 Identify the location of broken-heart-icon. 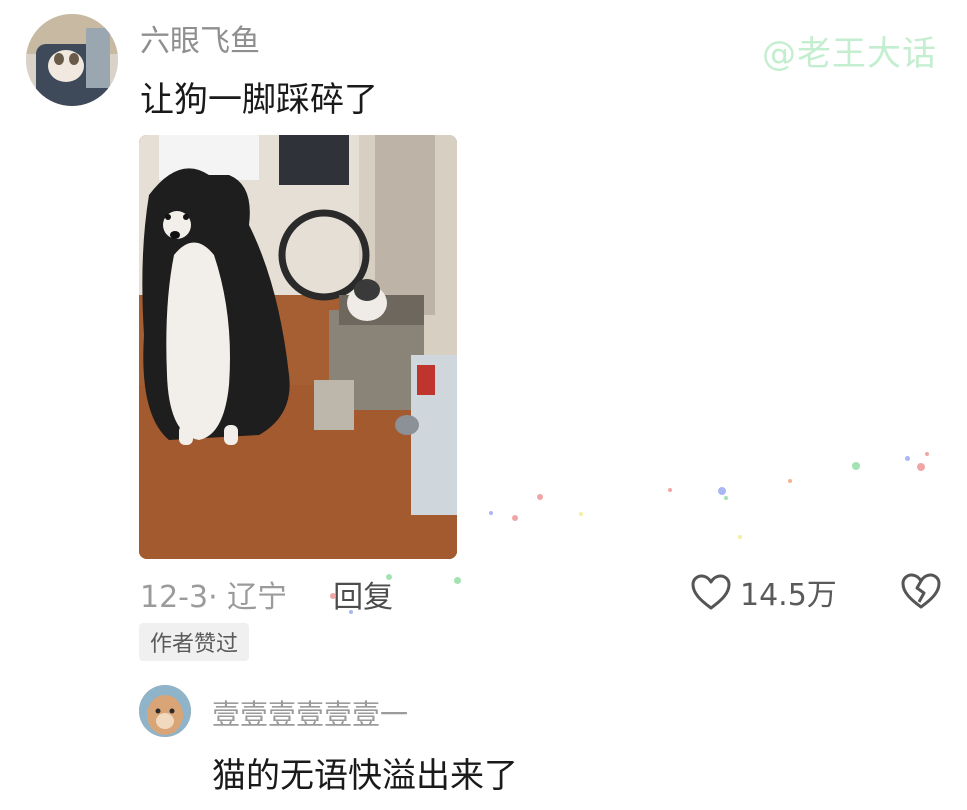
(921, 591).